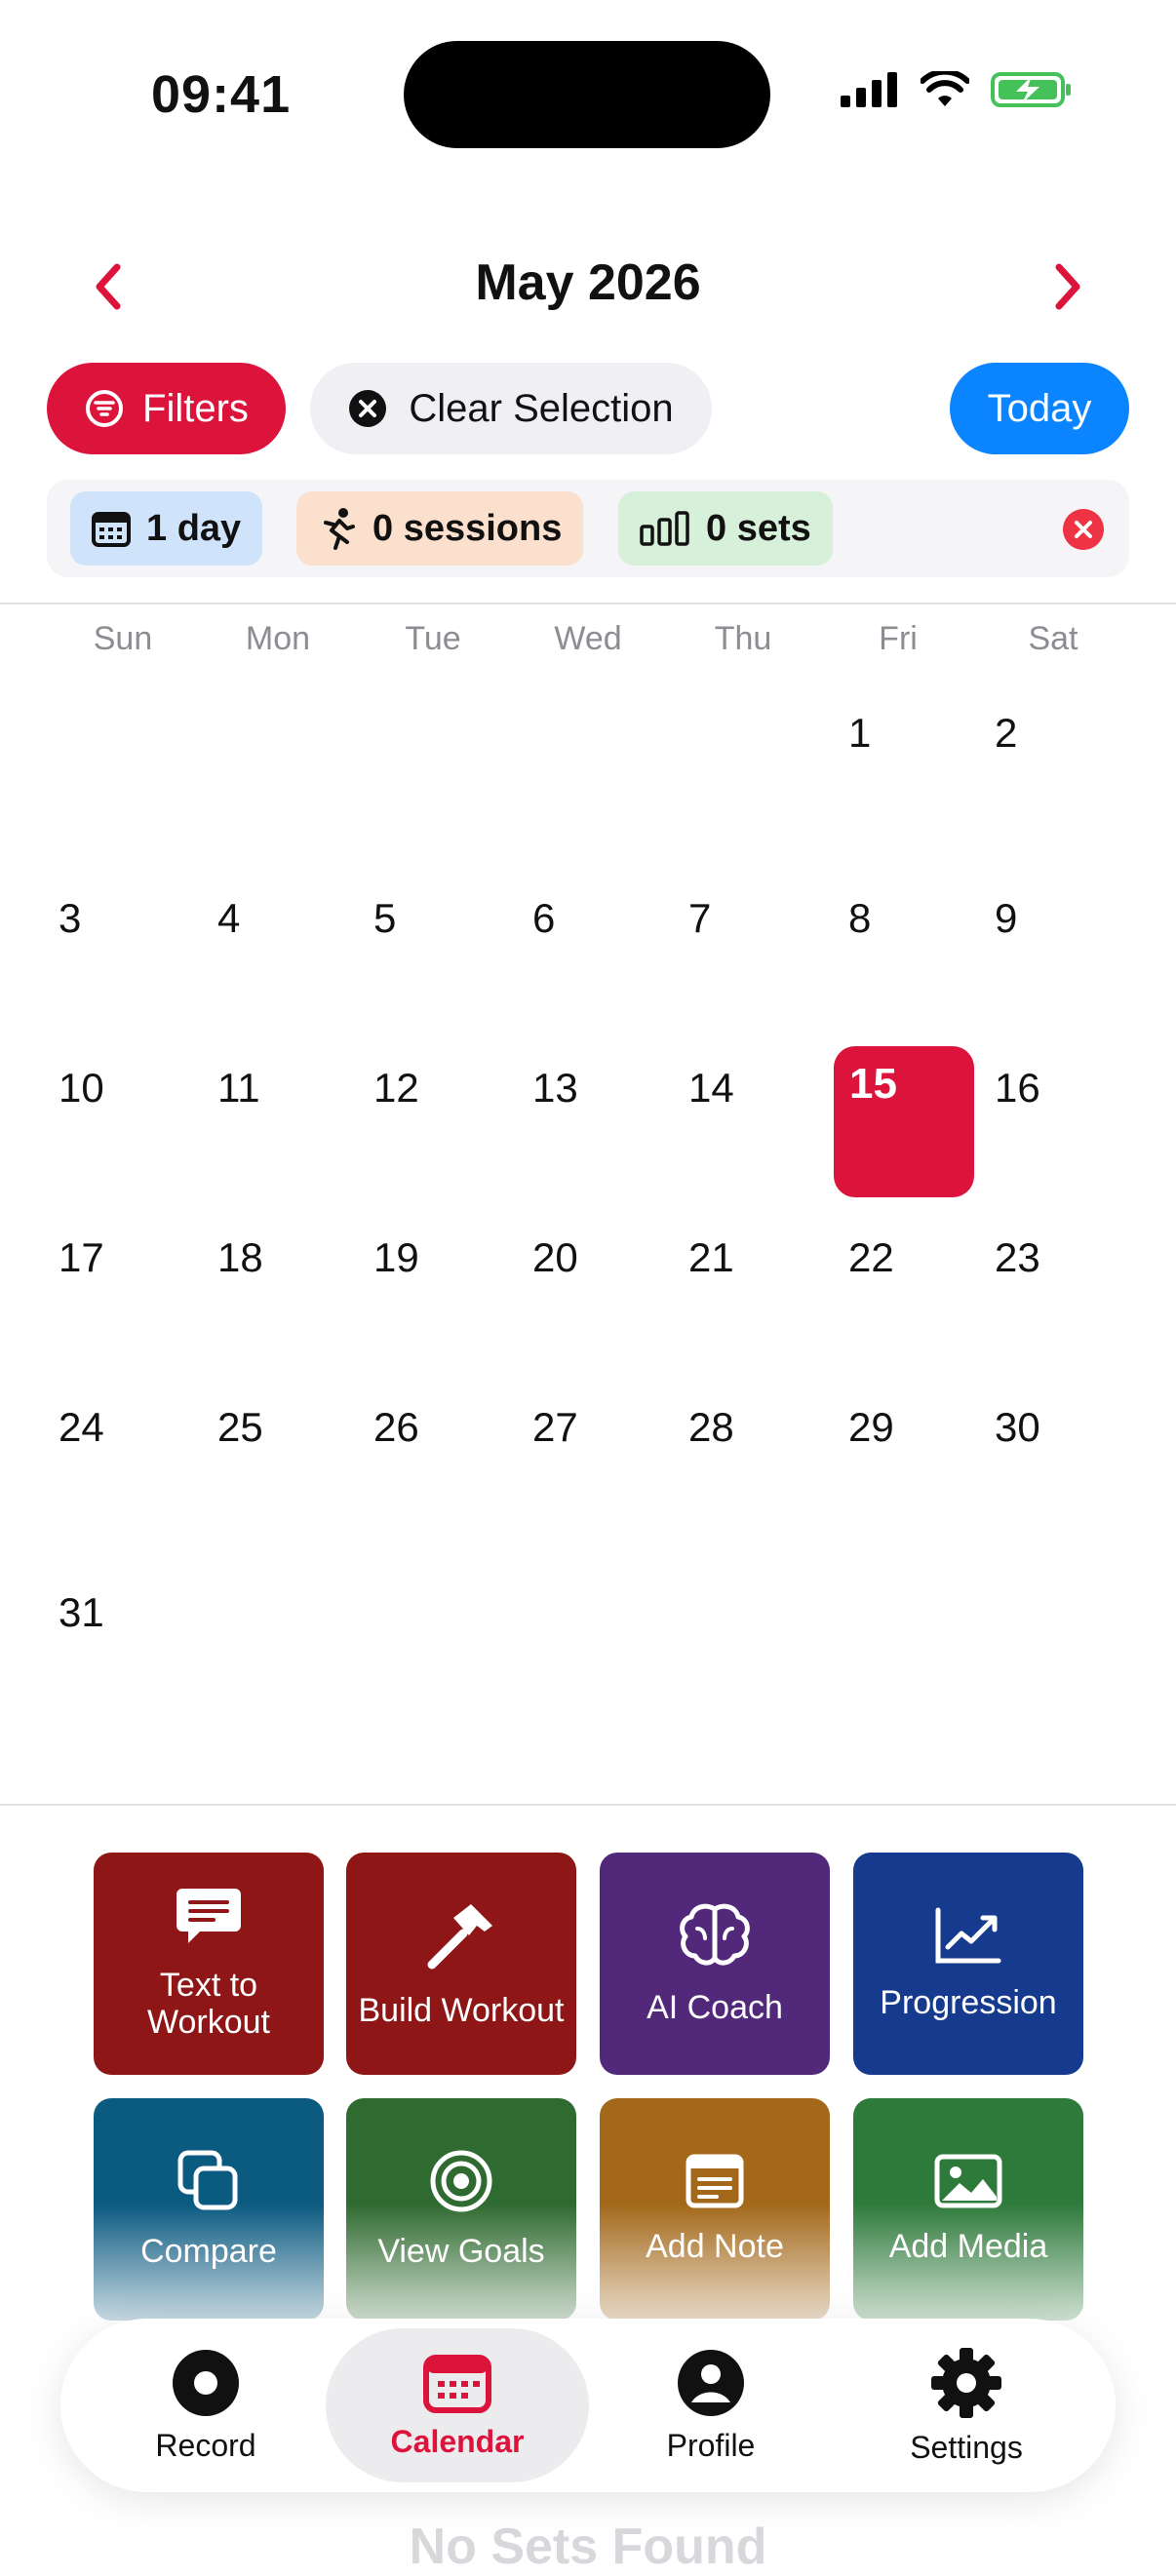 This screenshot has height=2576, width=1176. I want to click on calendar-day: 20, so click(555, 1257).